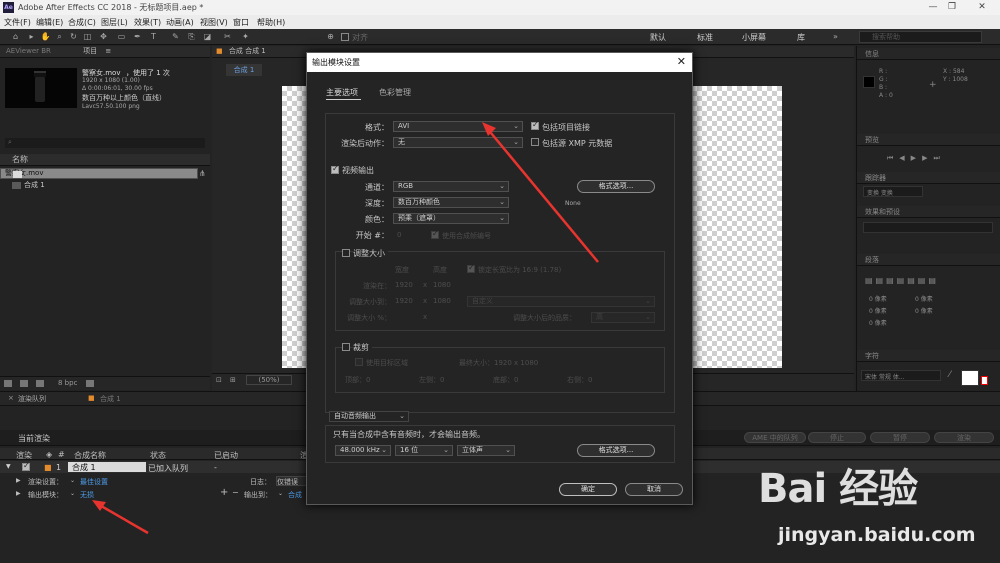 This screenshot has width=1000, height=563. What do you see at coordinates (24, 383) in the screenshot?
I see `new-folder-icon` at bounding box center [24, 383].